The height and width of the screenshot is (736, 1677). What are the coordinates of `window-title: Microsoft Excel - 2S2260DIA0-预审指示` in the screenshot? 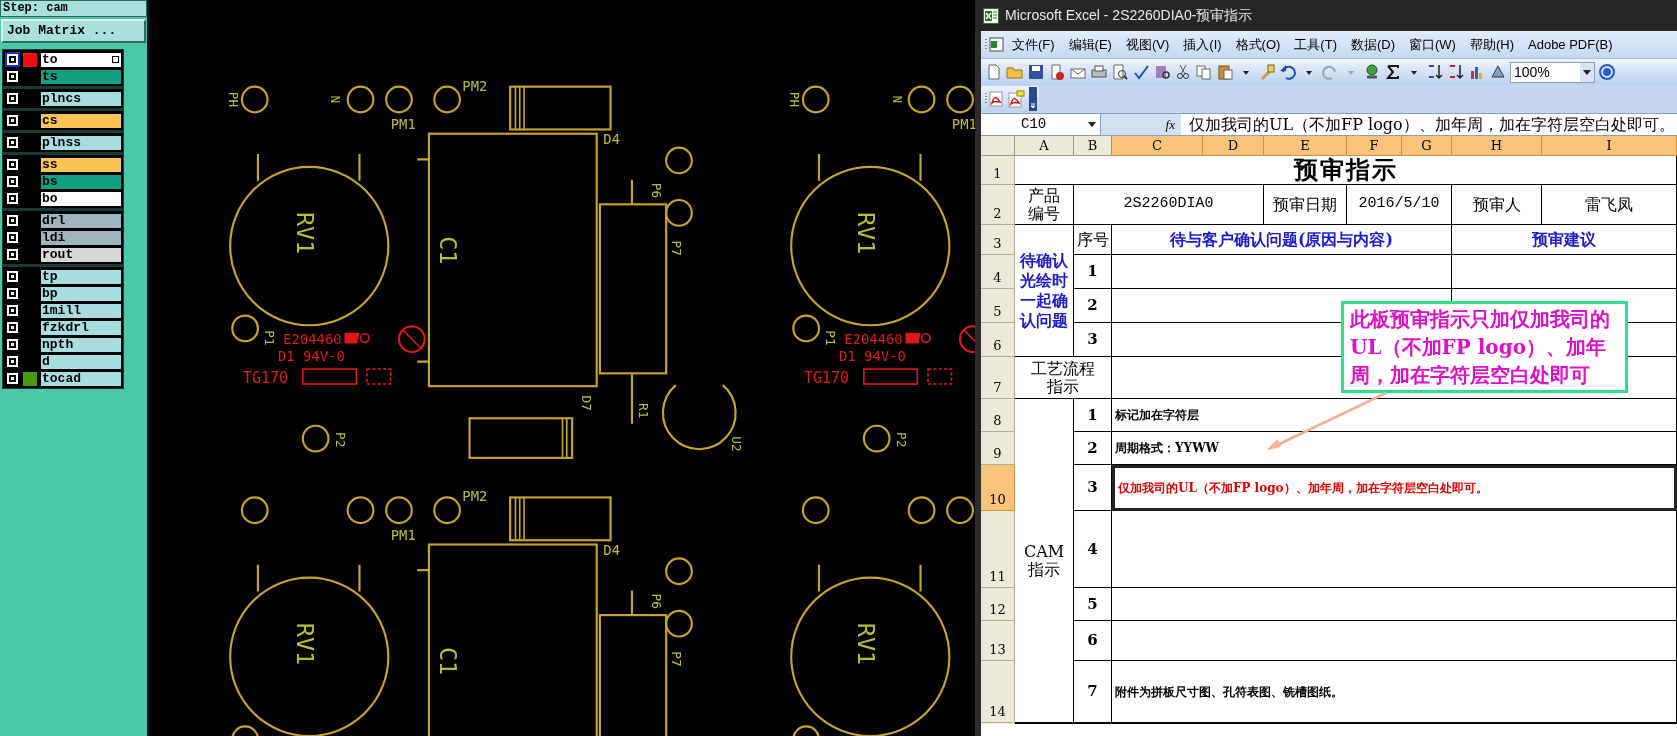 It's located at (1129, 15).